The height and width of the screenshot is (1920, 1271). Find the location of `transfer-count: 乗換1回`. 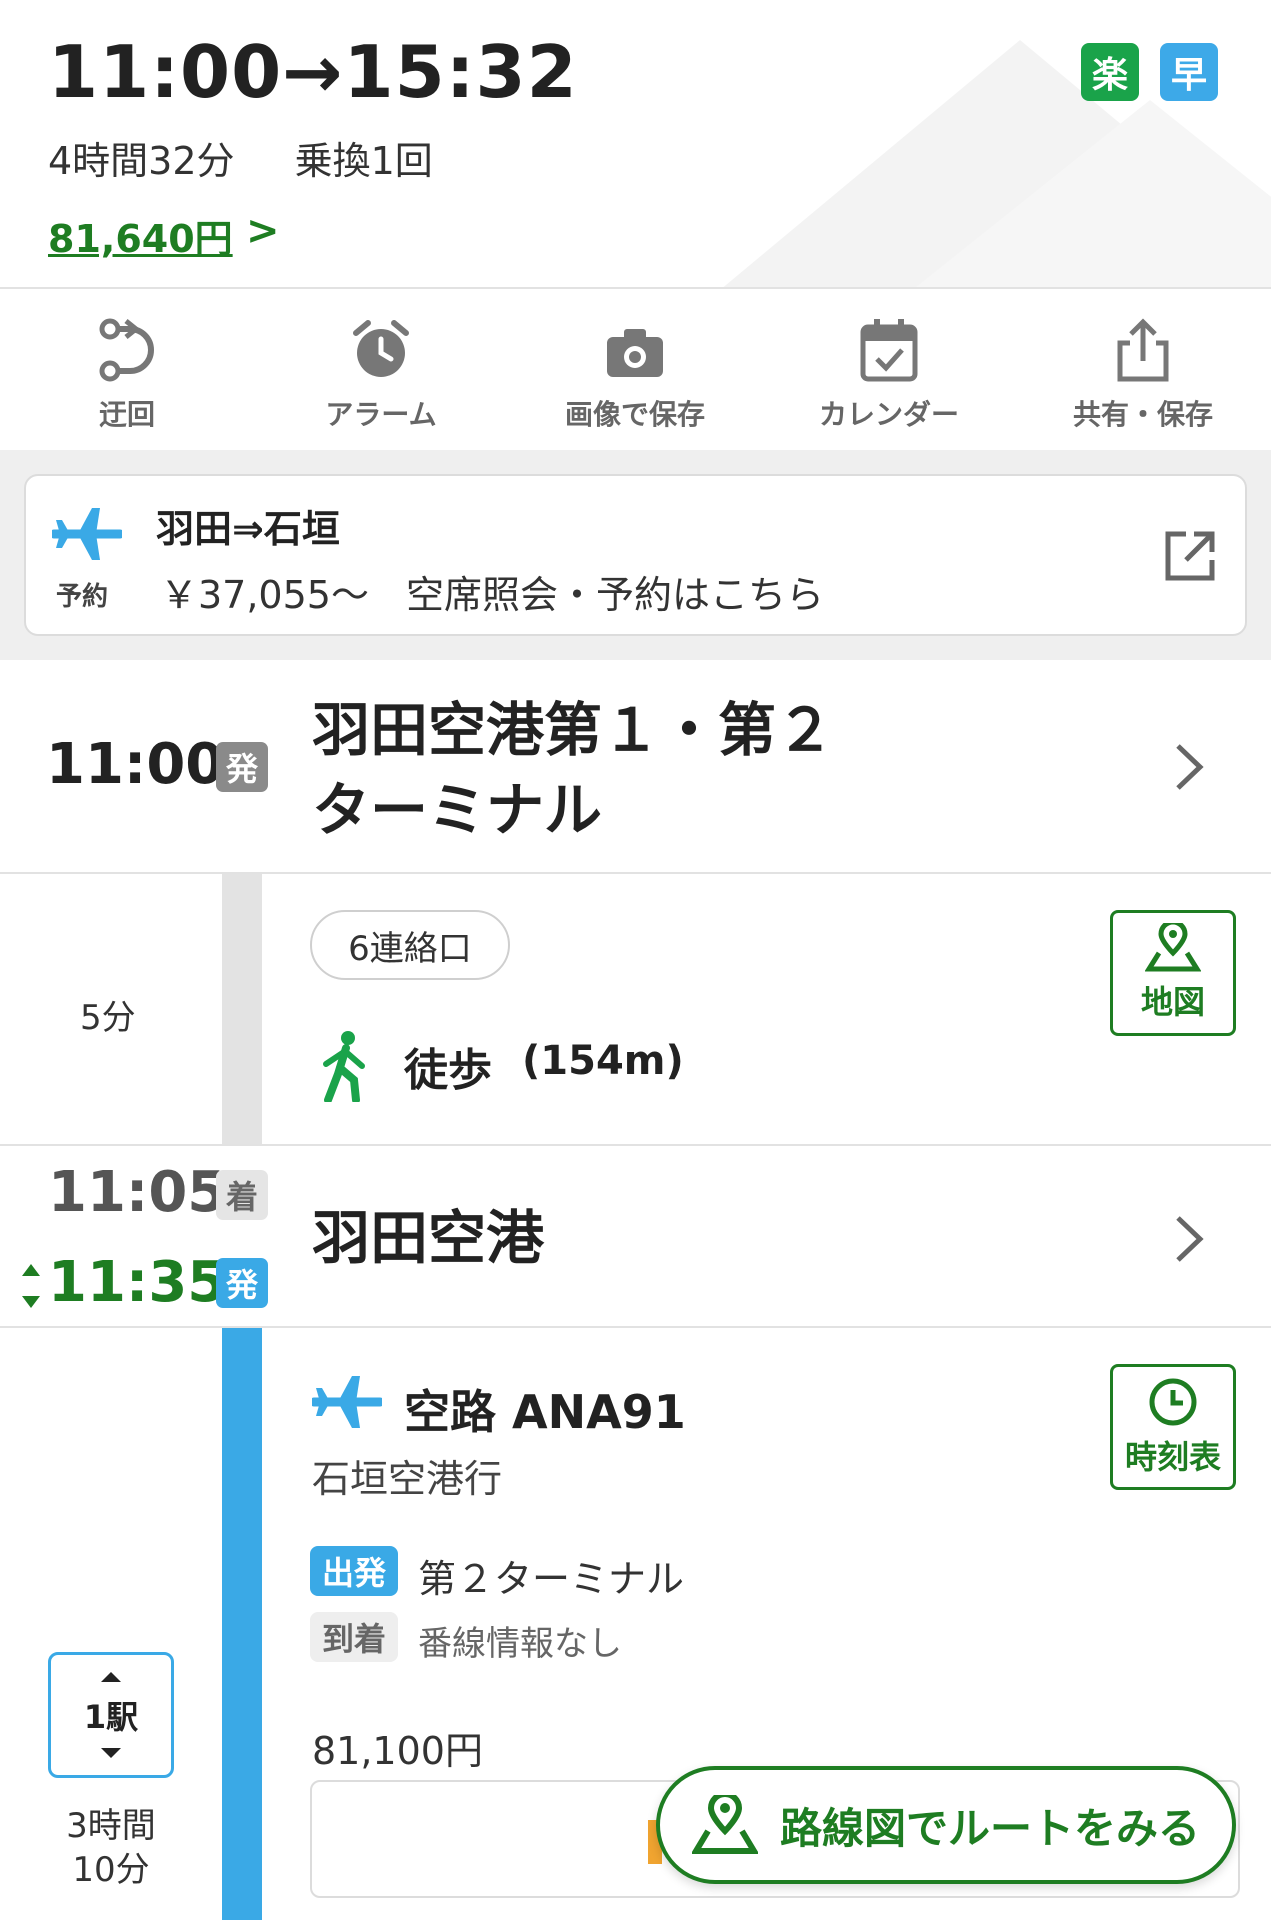

transfer-count: 乗換1回 is located at coordinates (363, 161).